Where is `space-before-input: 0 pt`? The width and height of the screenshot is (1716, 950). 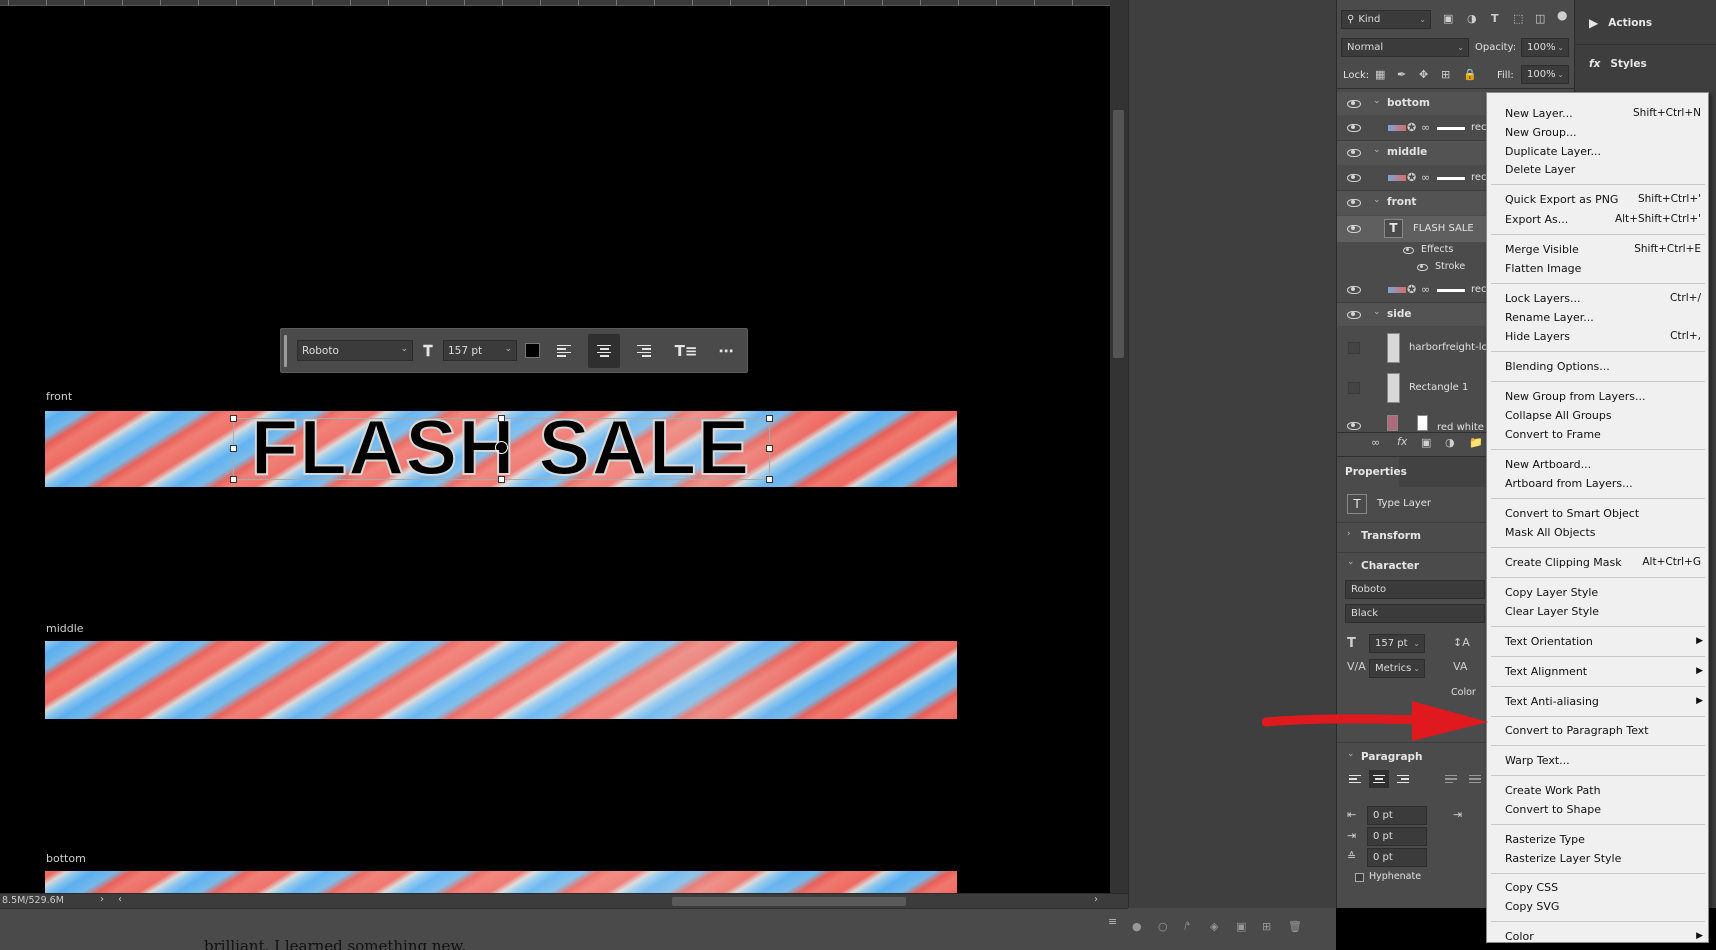
space-before-input: 0 pt is located at coordinates (1397, 857).